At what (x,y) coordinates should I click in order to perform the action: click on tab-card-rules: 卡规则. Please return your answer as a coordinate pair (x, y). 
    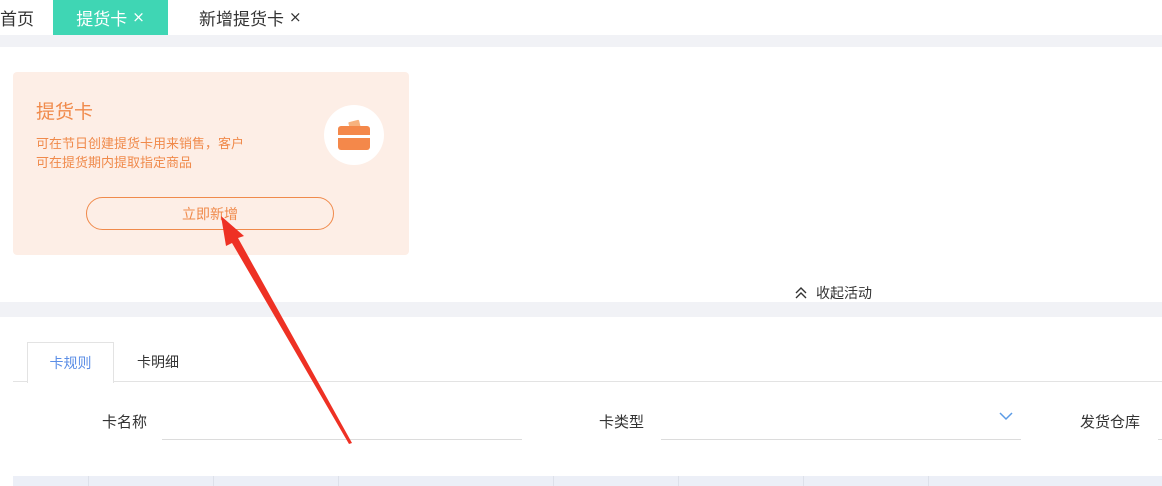
    Looking at the image, I should click on (70, 362).